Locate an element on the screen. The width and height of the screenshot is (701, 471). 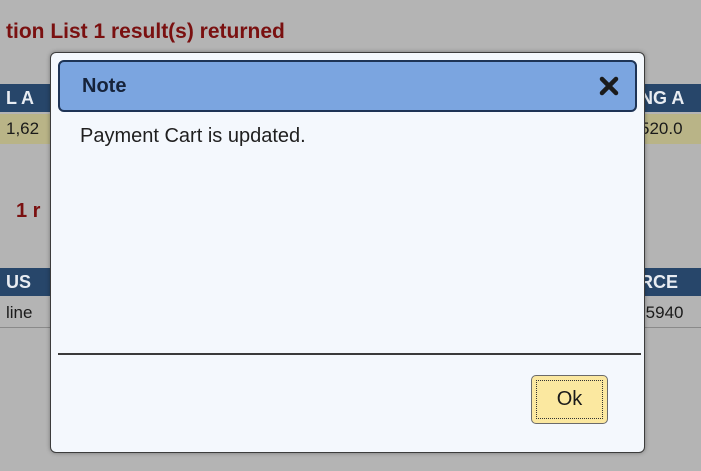
page-title: tion List 1 result(s) returned is located at coordinates (145, 31).